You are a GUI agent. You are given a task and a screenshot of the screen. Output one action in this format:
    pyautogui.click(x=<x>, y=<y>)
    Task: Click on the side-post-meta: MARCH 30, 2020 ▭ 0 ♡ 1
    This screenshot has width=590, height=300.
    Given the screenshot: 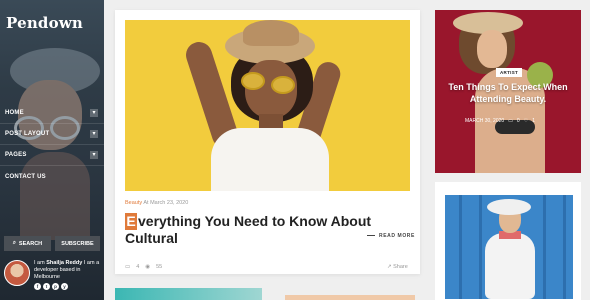 What is the action you would take?
    pyautogui.click(x=510, y=121)
    